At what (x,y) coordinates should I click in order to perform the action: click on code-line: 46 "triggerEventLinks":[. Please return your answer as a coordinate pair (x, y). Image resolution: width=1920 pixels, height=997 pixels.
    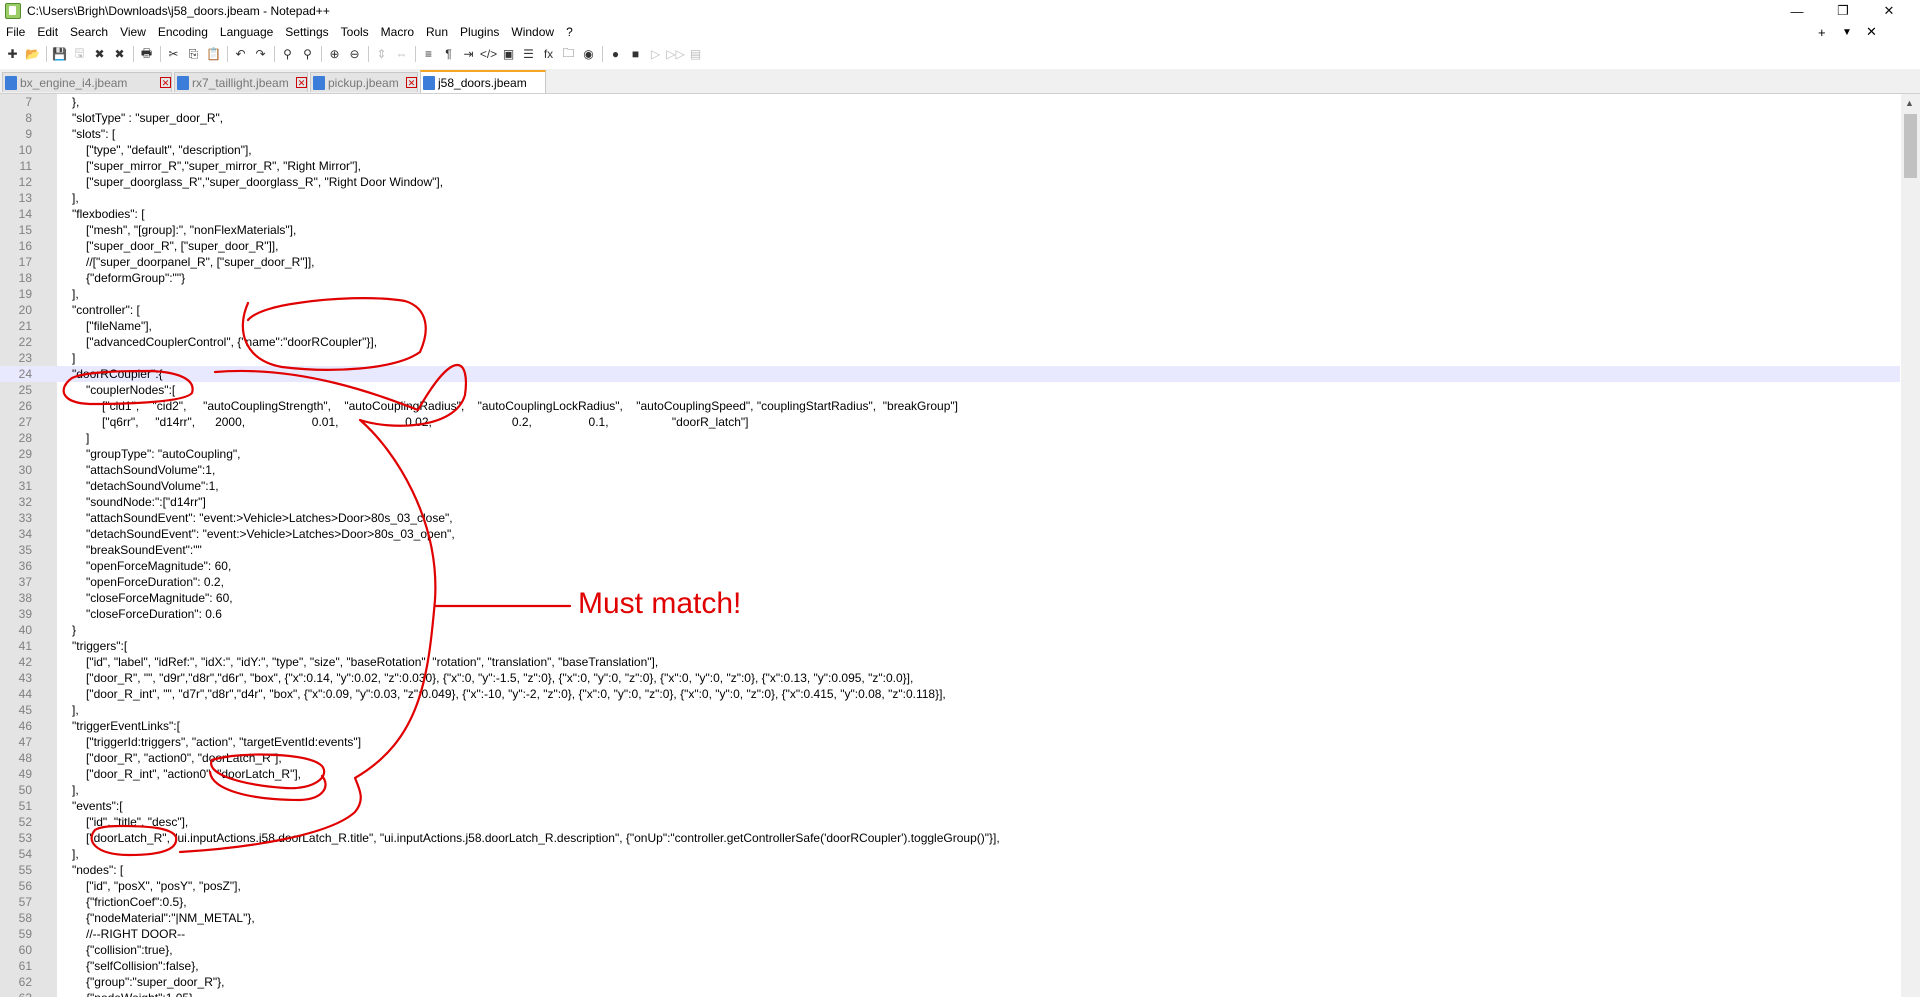
    Looking at the image, I should click on (950, 726).